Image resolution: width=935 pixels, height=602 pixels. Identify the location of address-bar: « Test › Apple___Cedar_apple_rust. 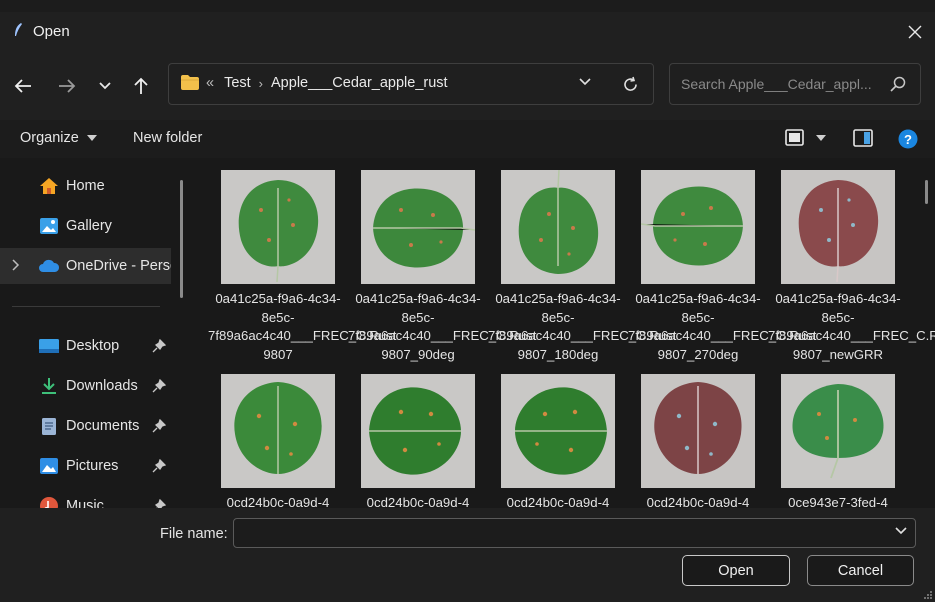
(411, 84).